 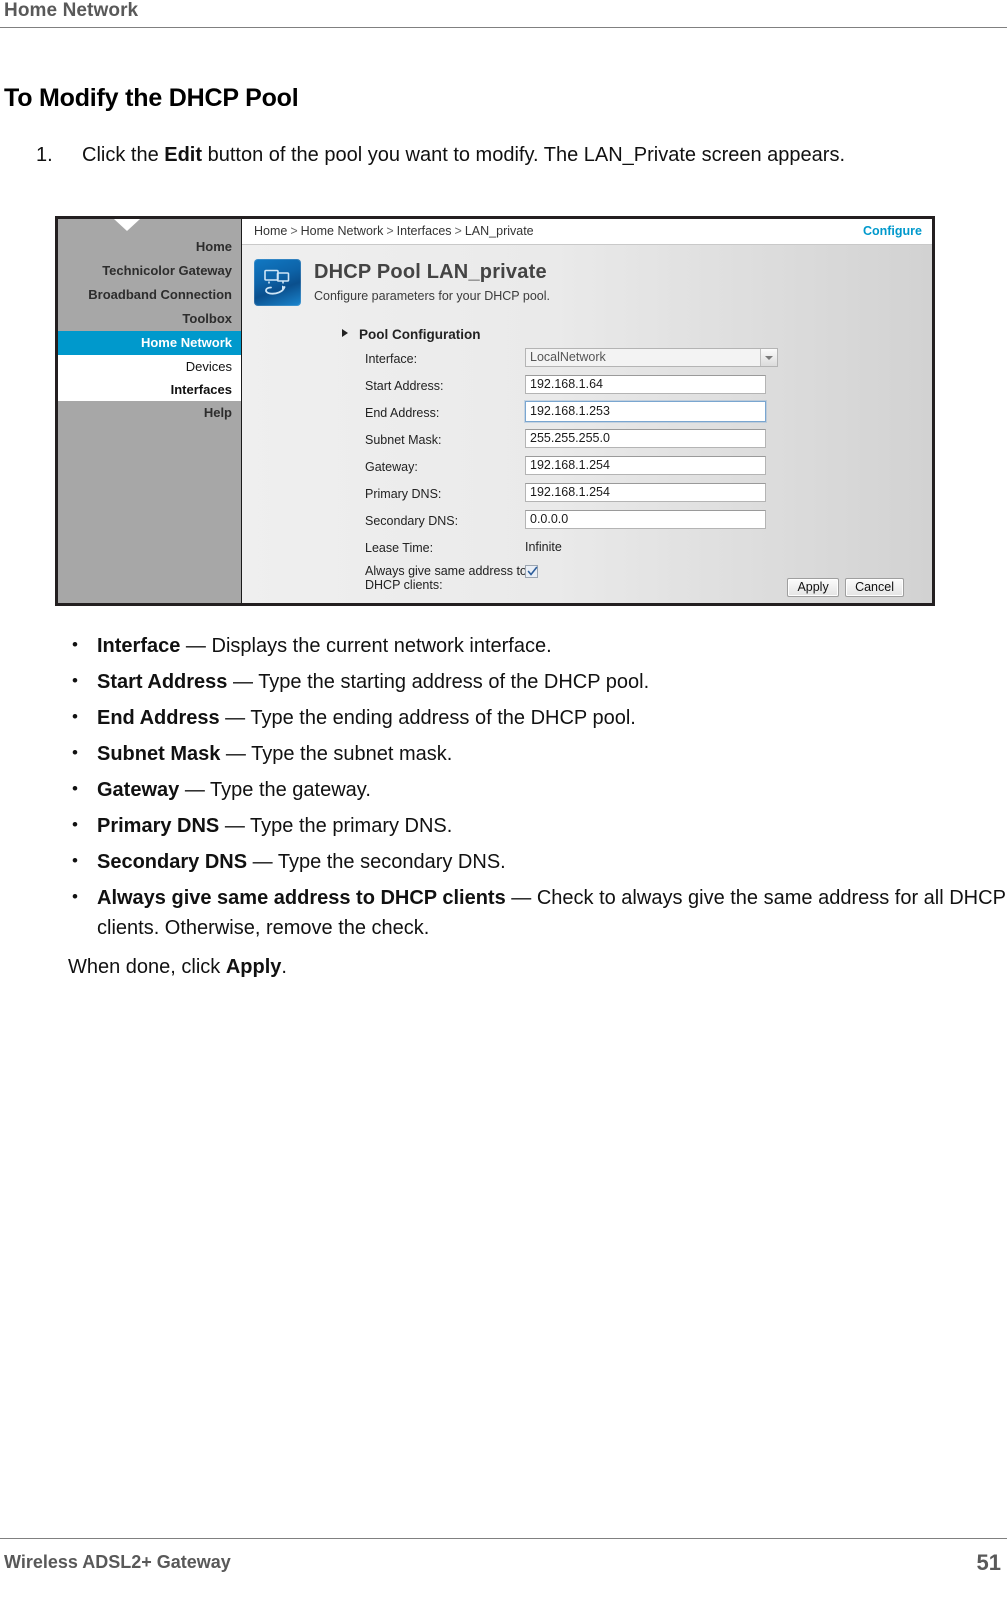 I want to click on primary-dns-input: 192.168.1.254, so click(x=645, y=492).